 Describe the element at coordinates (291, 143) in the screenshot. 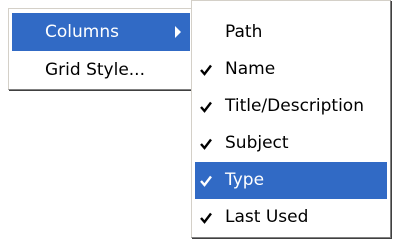

I see `submenu-item-subject: Subject` at that location.